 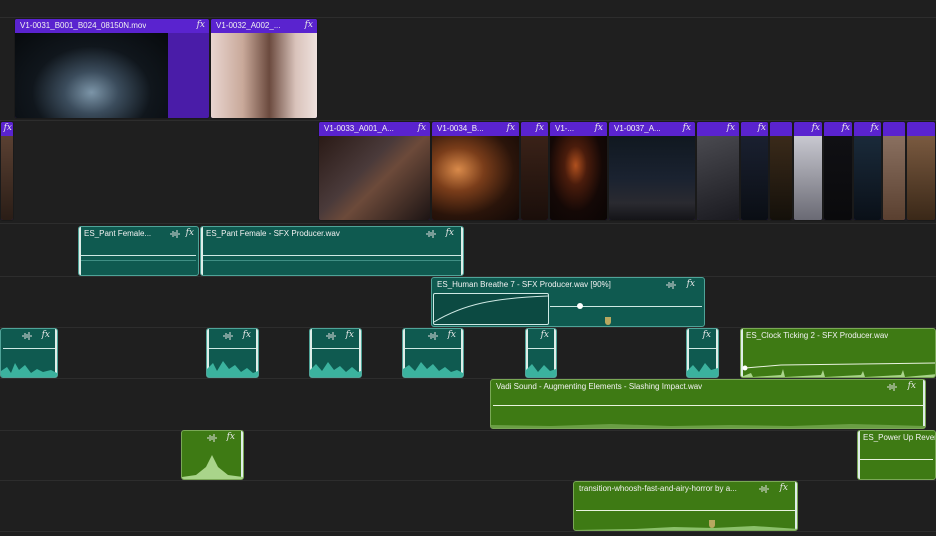 I want to click on video-clip-v1: V1-... fx, so click(x=578, y=171).